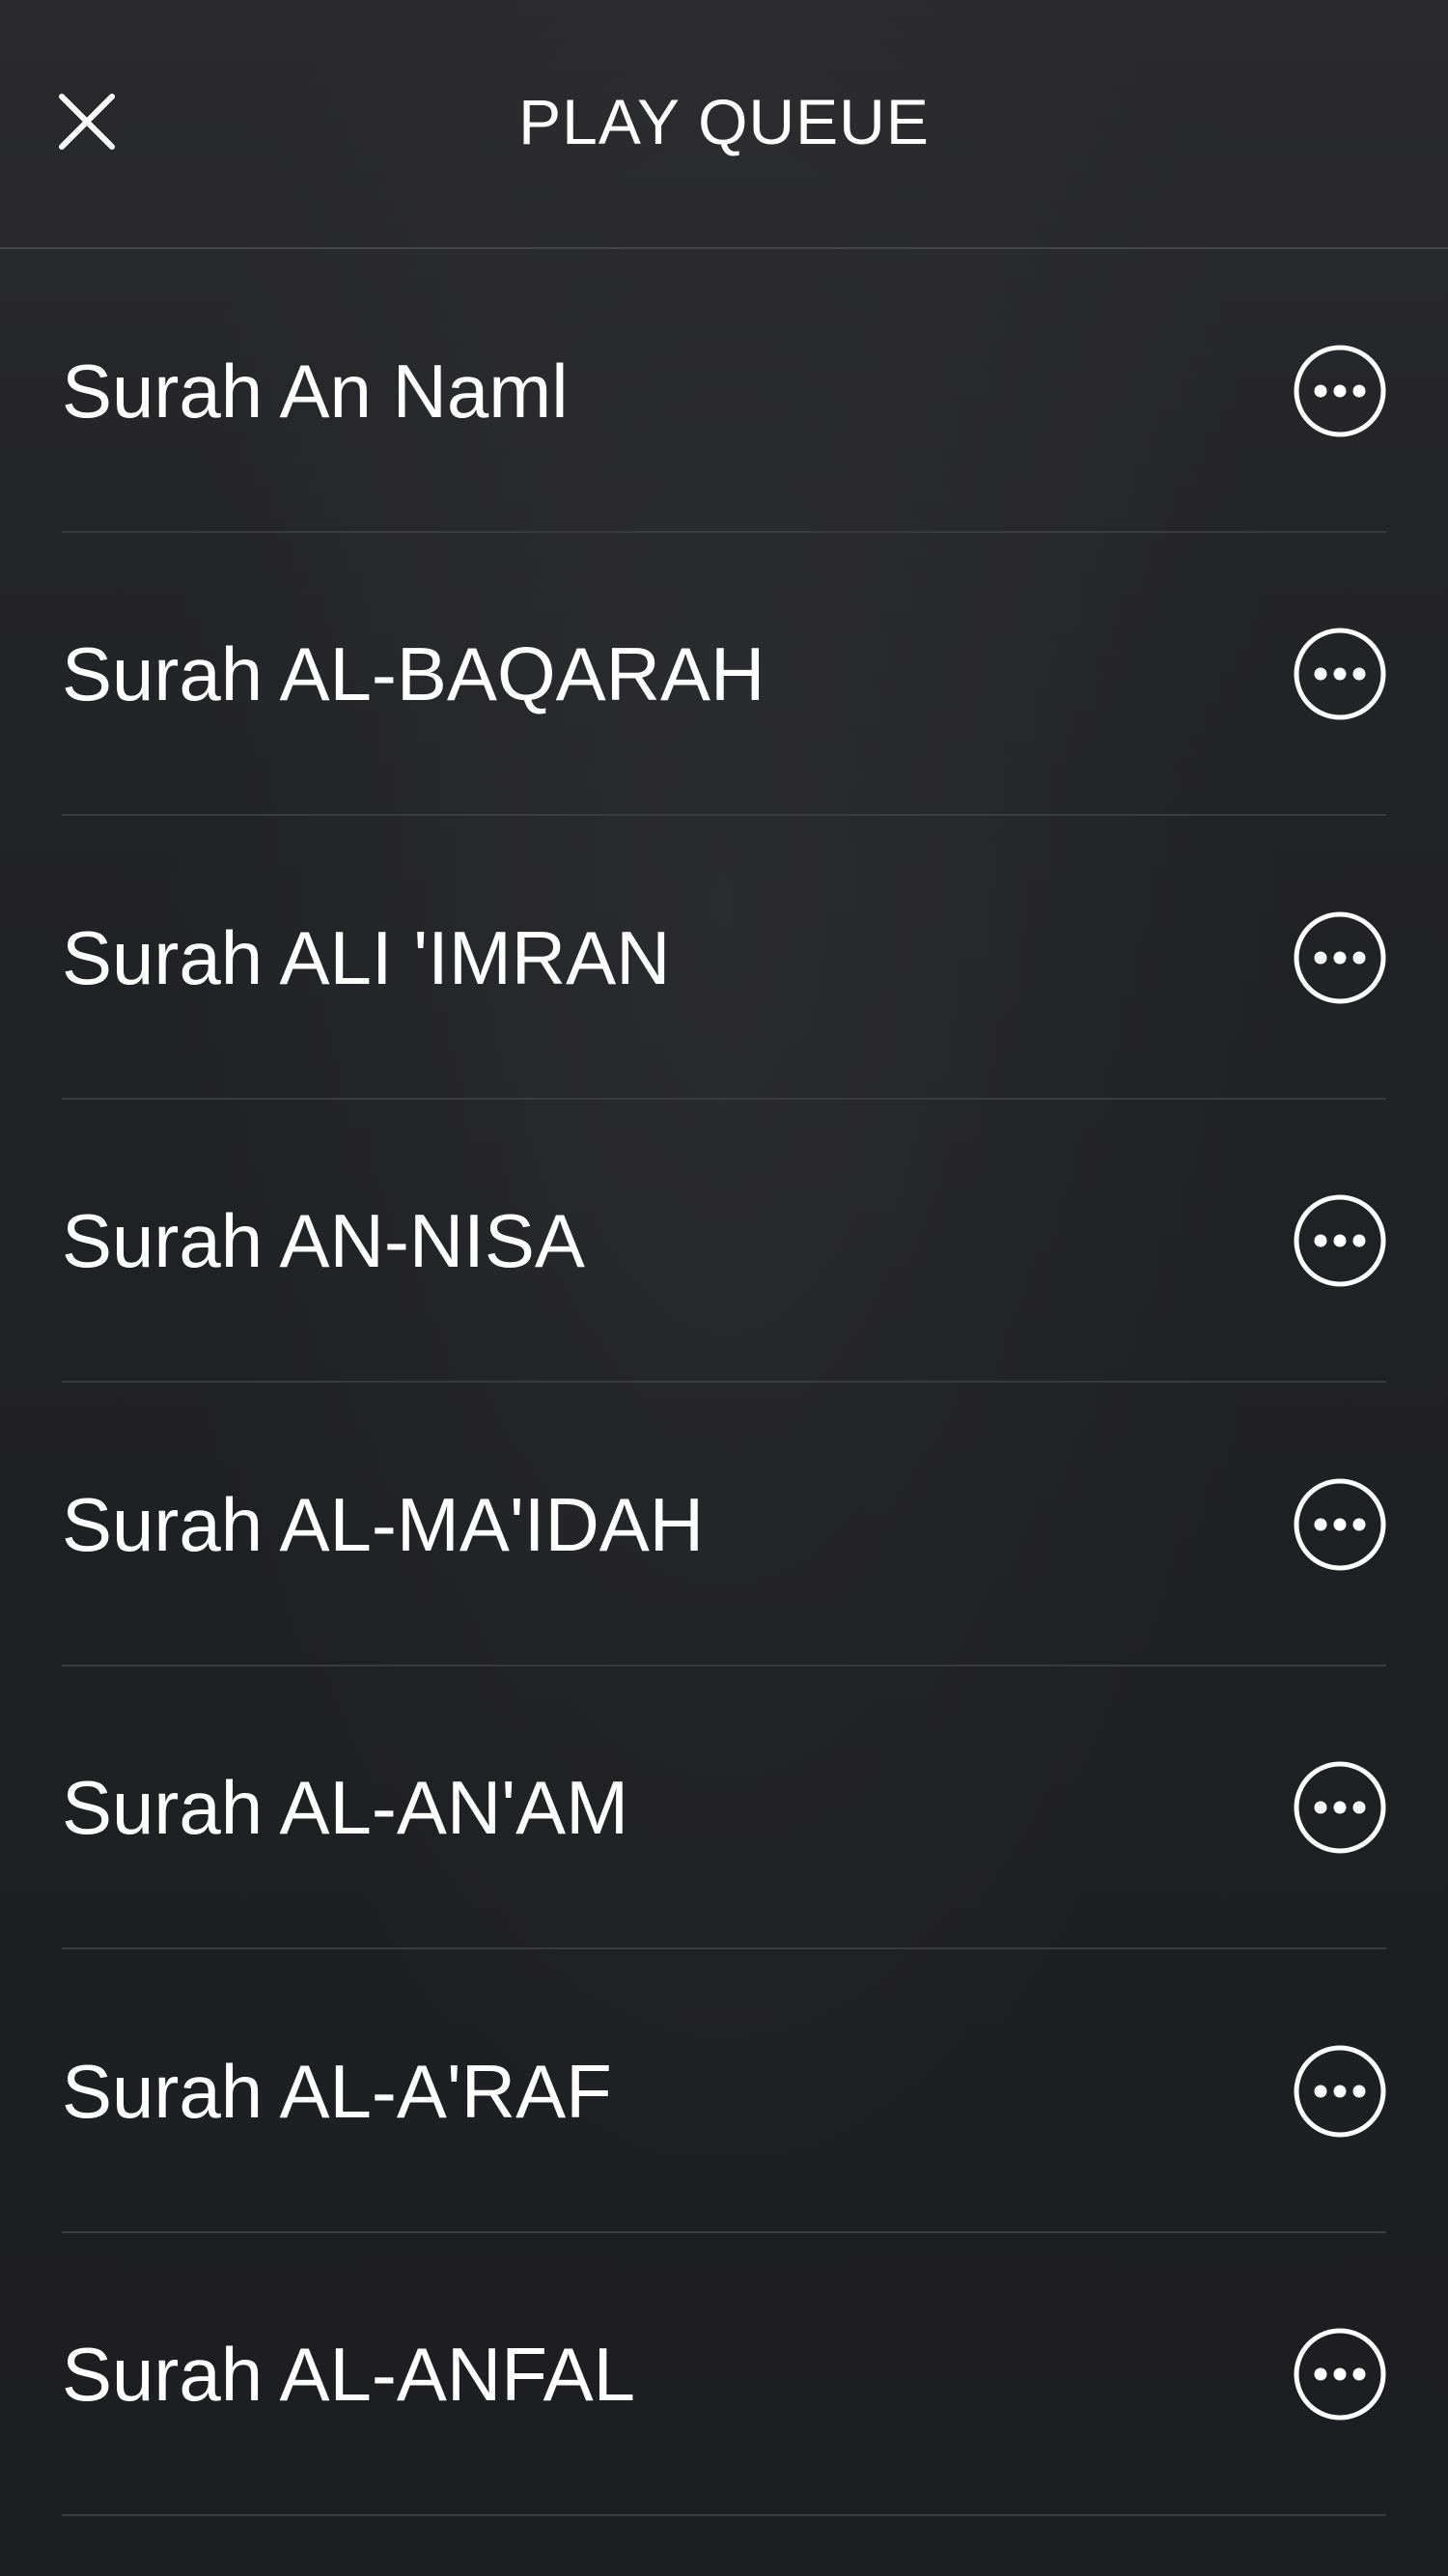  I want to click on page-title: PLAY QUEUE, so click(724, 122).